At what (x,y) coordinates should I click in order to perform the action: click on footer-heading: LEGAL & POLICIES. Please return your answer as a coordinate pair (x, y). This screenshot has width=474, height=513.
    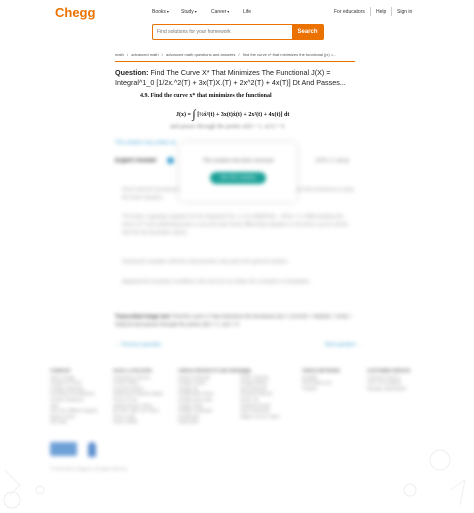
    Looking at the image, I should click on (133, 370).